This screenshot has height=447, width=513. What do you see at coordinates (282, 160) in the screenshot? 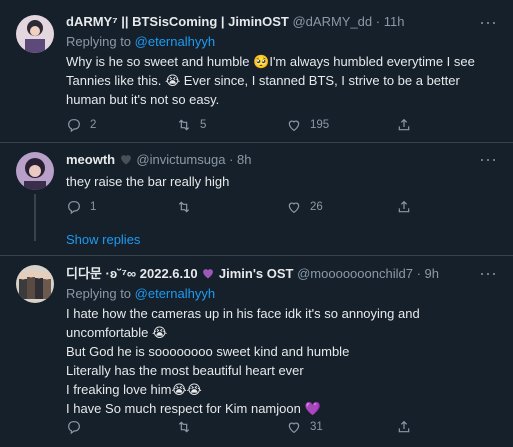
I see `tweet-header: meowth @invictumsuga · 8h` at bounding box center [282, 160].